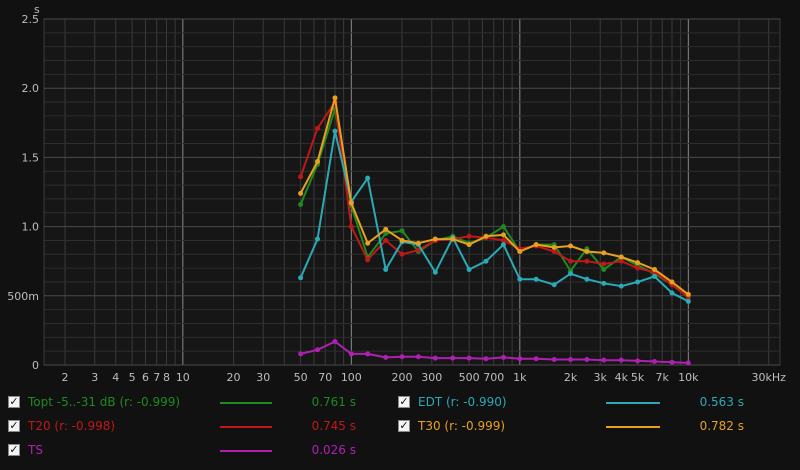  What do you see at coordinates (333, 426) in the screenshot?
I see `legend-value: 0.745 s` at bounding box center [333, 426].